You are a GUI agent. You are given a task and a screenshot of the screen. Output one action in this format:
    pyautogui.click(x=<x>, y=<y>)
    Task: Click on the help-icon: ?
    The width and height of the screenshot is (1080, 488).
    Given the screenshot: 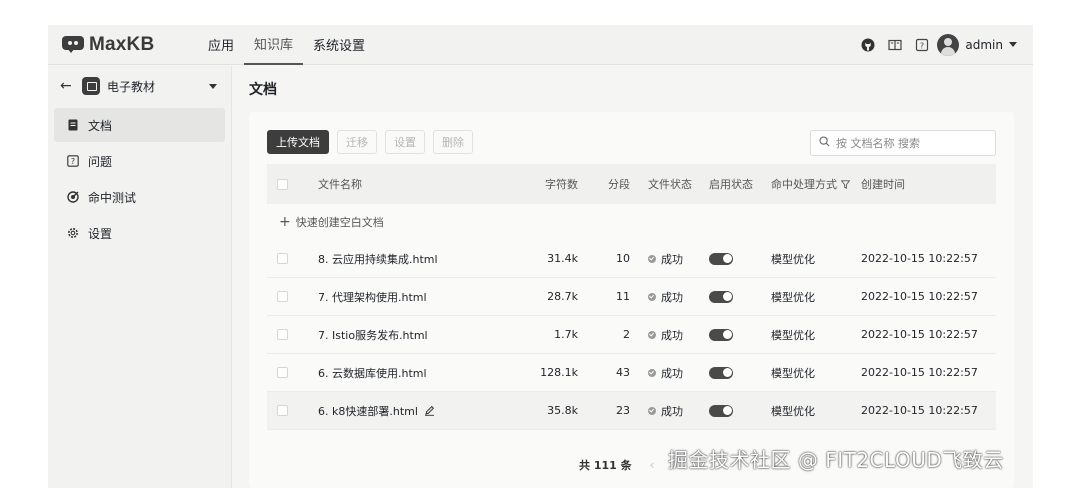 What is the action you would take?
    pyautogui.click(x=922, y=45)
    